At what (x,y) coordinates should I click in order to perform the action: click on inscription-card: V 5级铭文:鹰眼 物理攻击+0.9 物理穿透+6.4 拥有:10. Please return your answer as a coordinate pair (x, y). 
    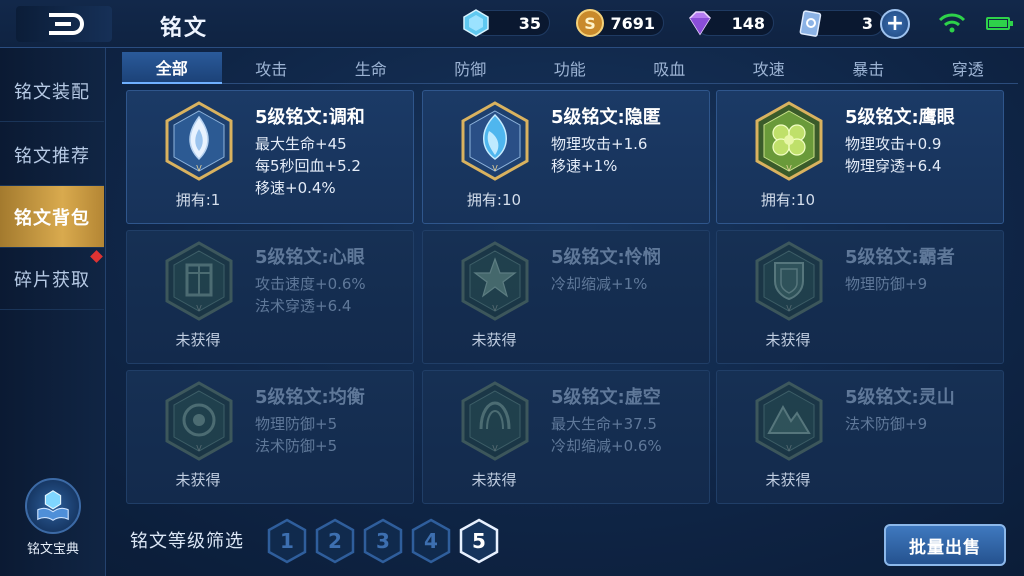
    Looking at the image, I should click on (860, 157).